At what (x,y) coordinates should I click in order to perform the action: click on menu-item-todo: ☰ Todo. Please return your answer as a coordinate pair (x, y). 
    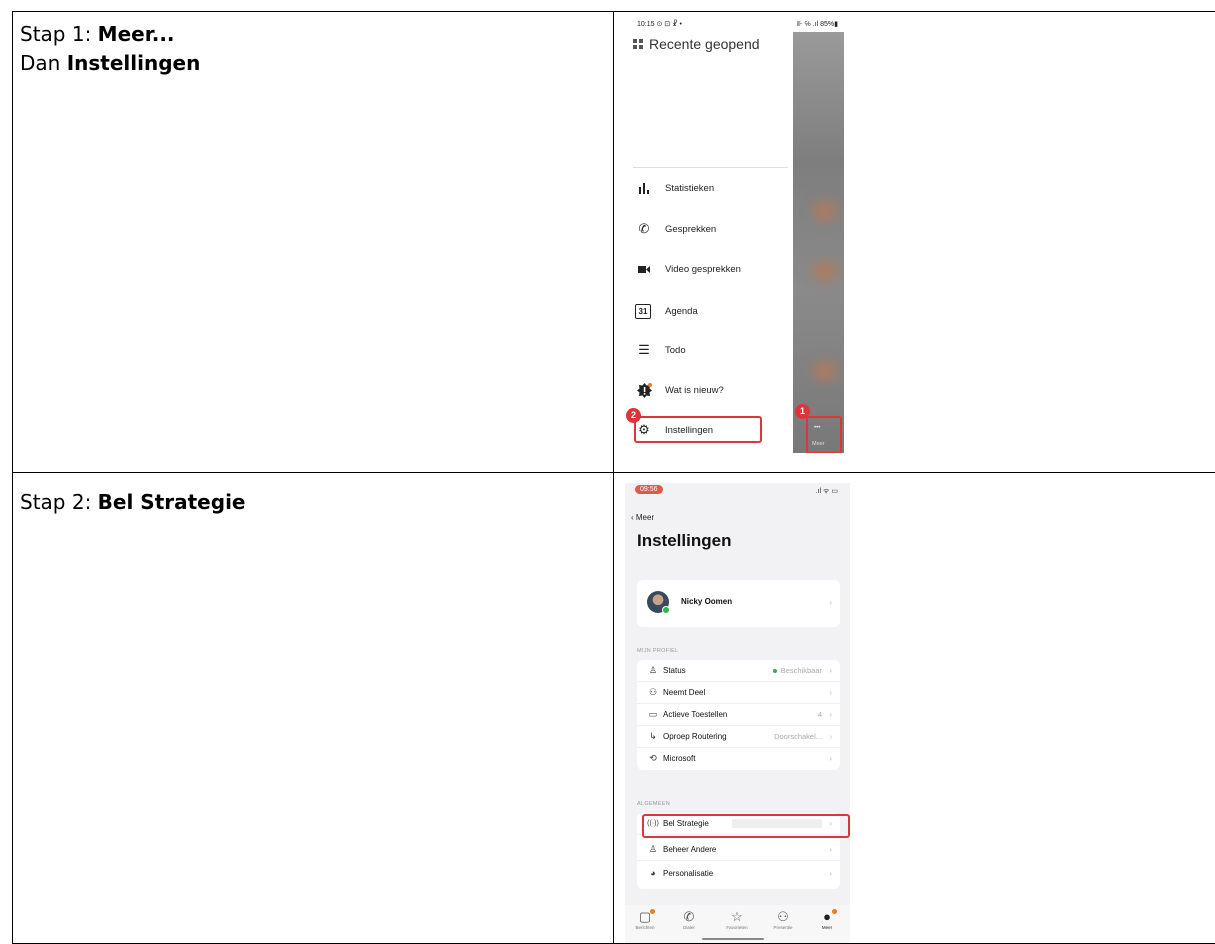
    Looking at the image, I should click on (660, 350).